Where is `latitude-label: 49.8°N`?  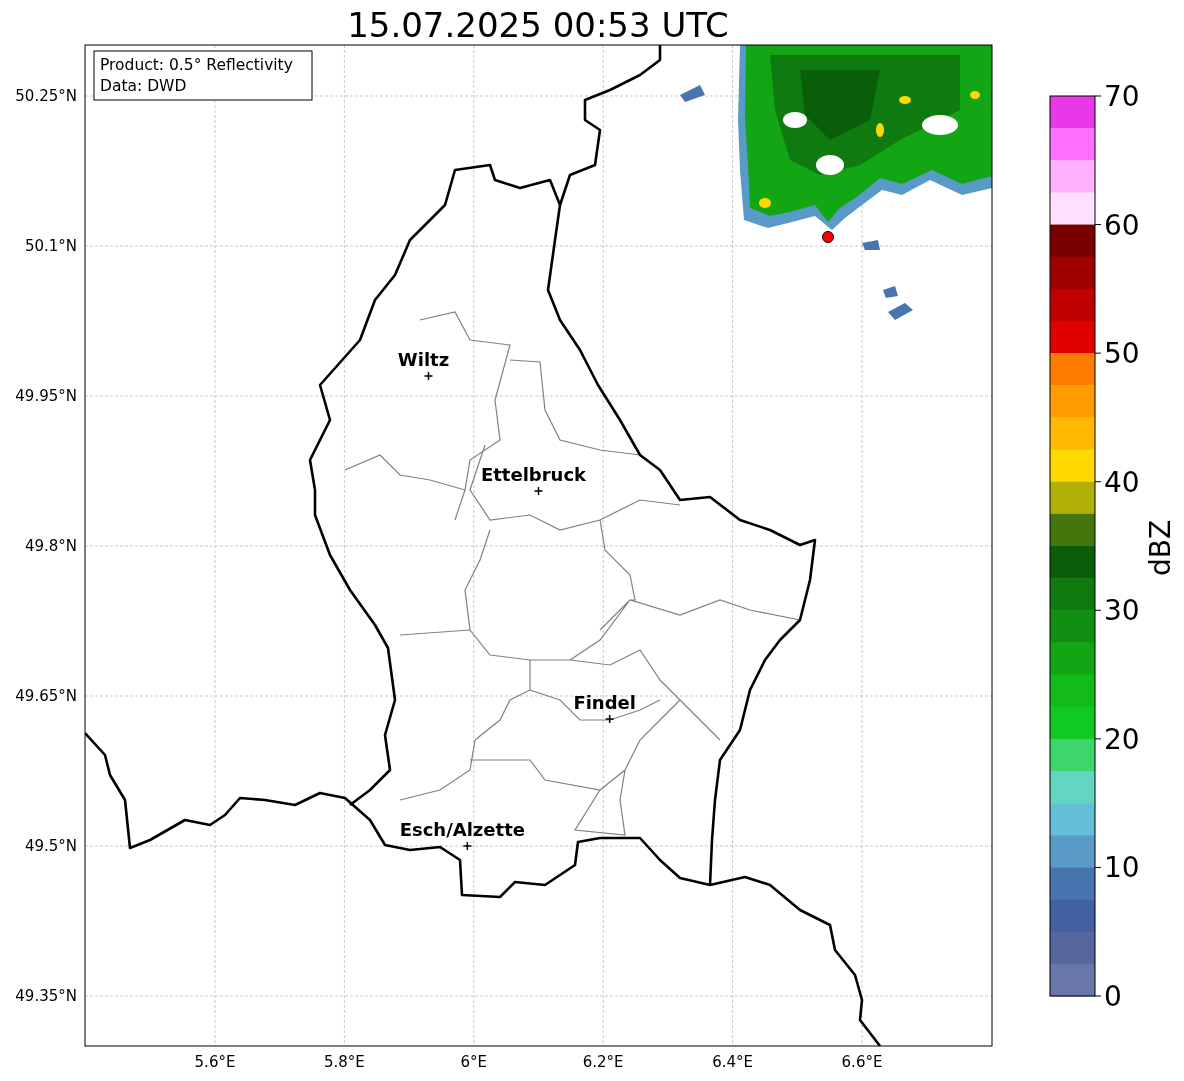 latitude-label: 49.8°N is located at coordinates (50, 546).